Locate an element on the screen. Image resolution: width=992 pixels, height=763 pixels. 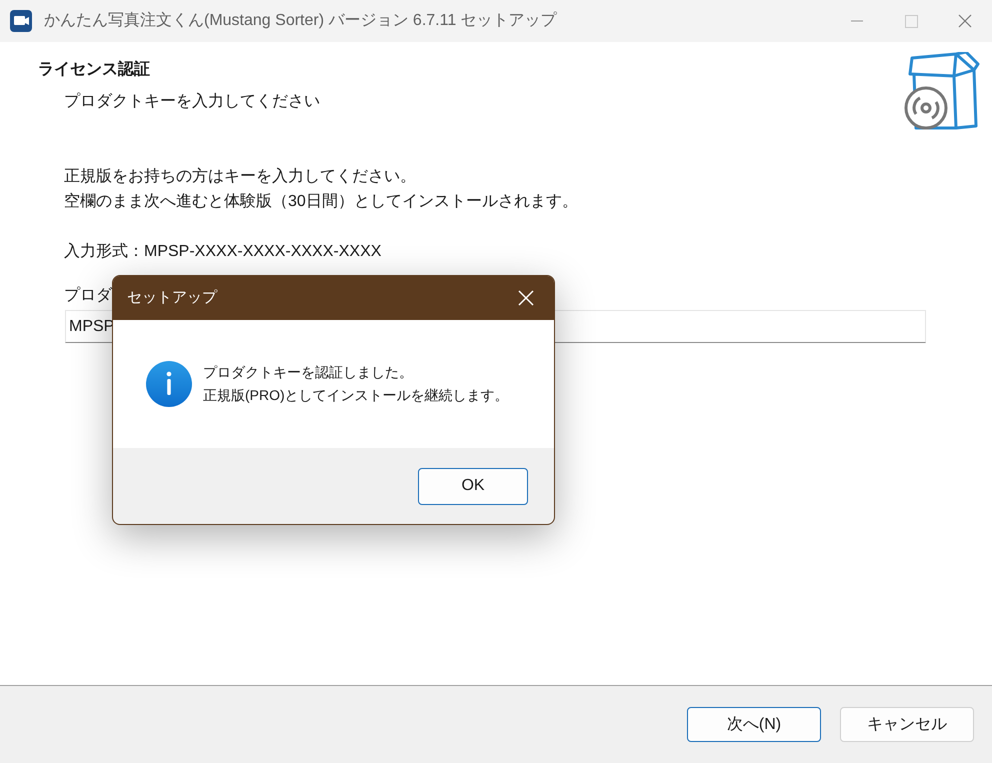
page-subtitle: プロダクトキーを入力してください is located at coordinates (192, 102).